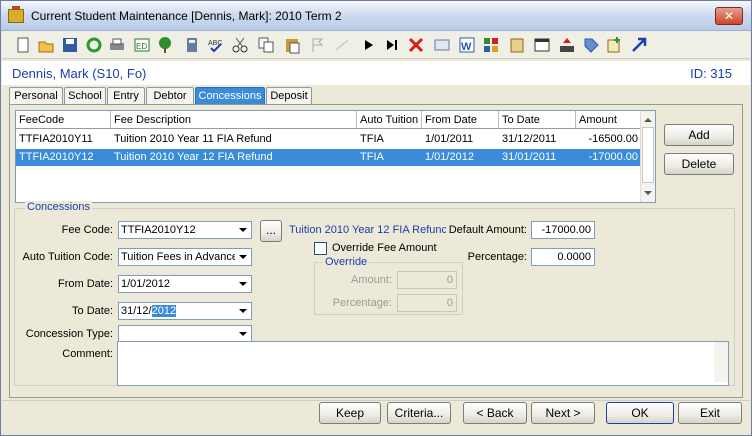 The image size is (752, 436). I want to click on fee-code-combo: TTFIA2010Y12, so click(185, 230).